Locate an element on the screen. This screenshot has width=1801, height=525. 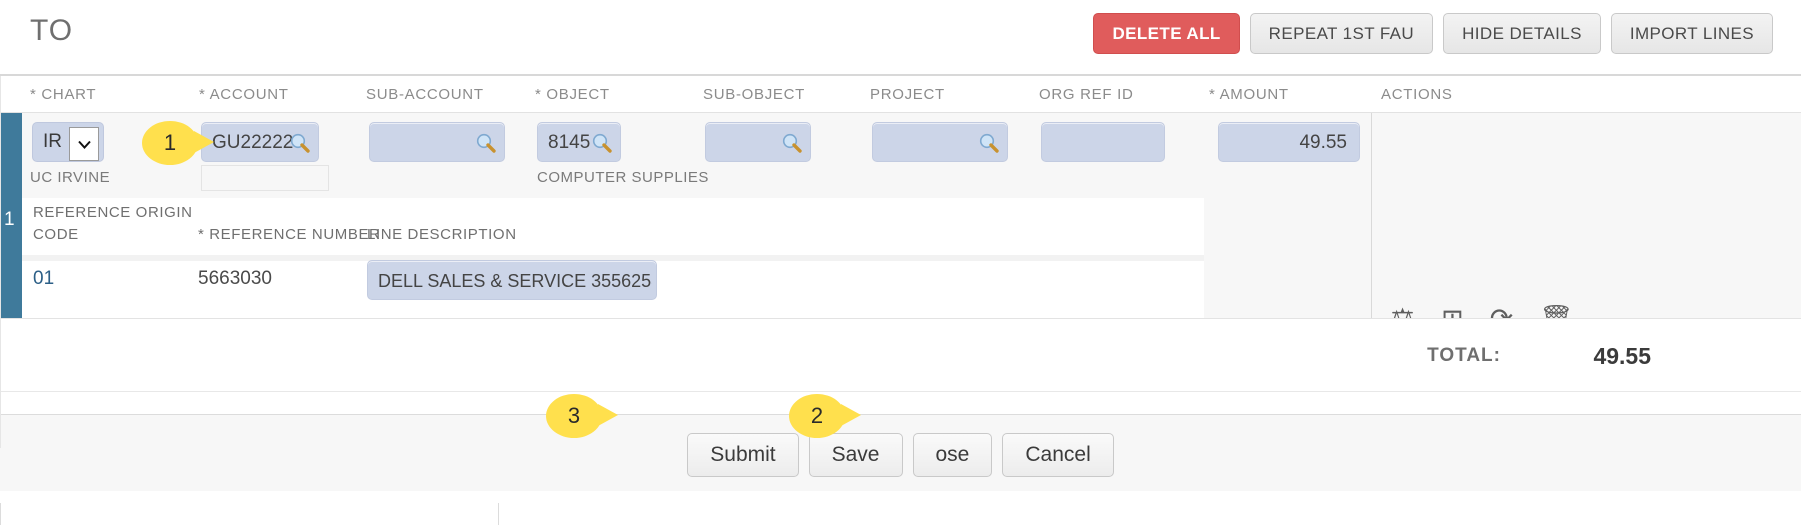
hide-details-button: HIDE DETAILS is located at coordinates (1522, 33).